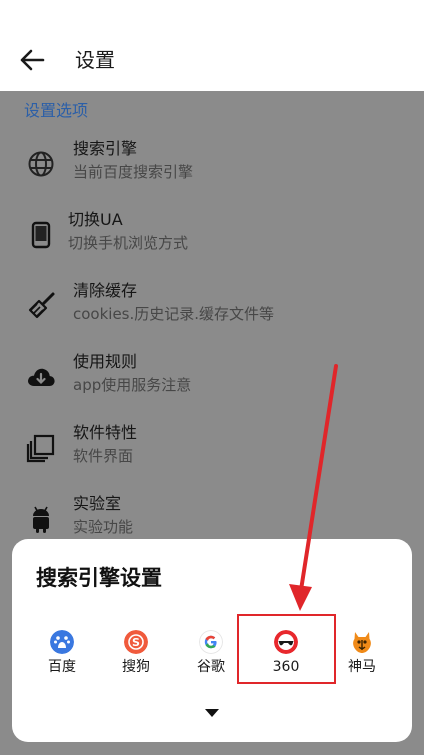  I want to click on svg-text: S, so click(136, 642).